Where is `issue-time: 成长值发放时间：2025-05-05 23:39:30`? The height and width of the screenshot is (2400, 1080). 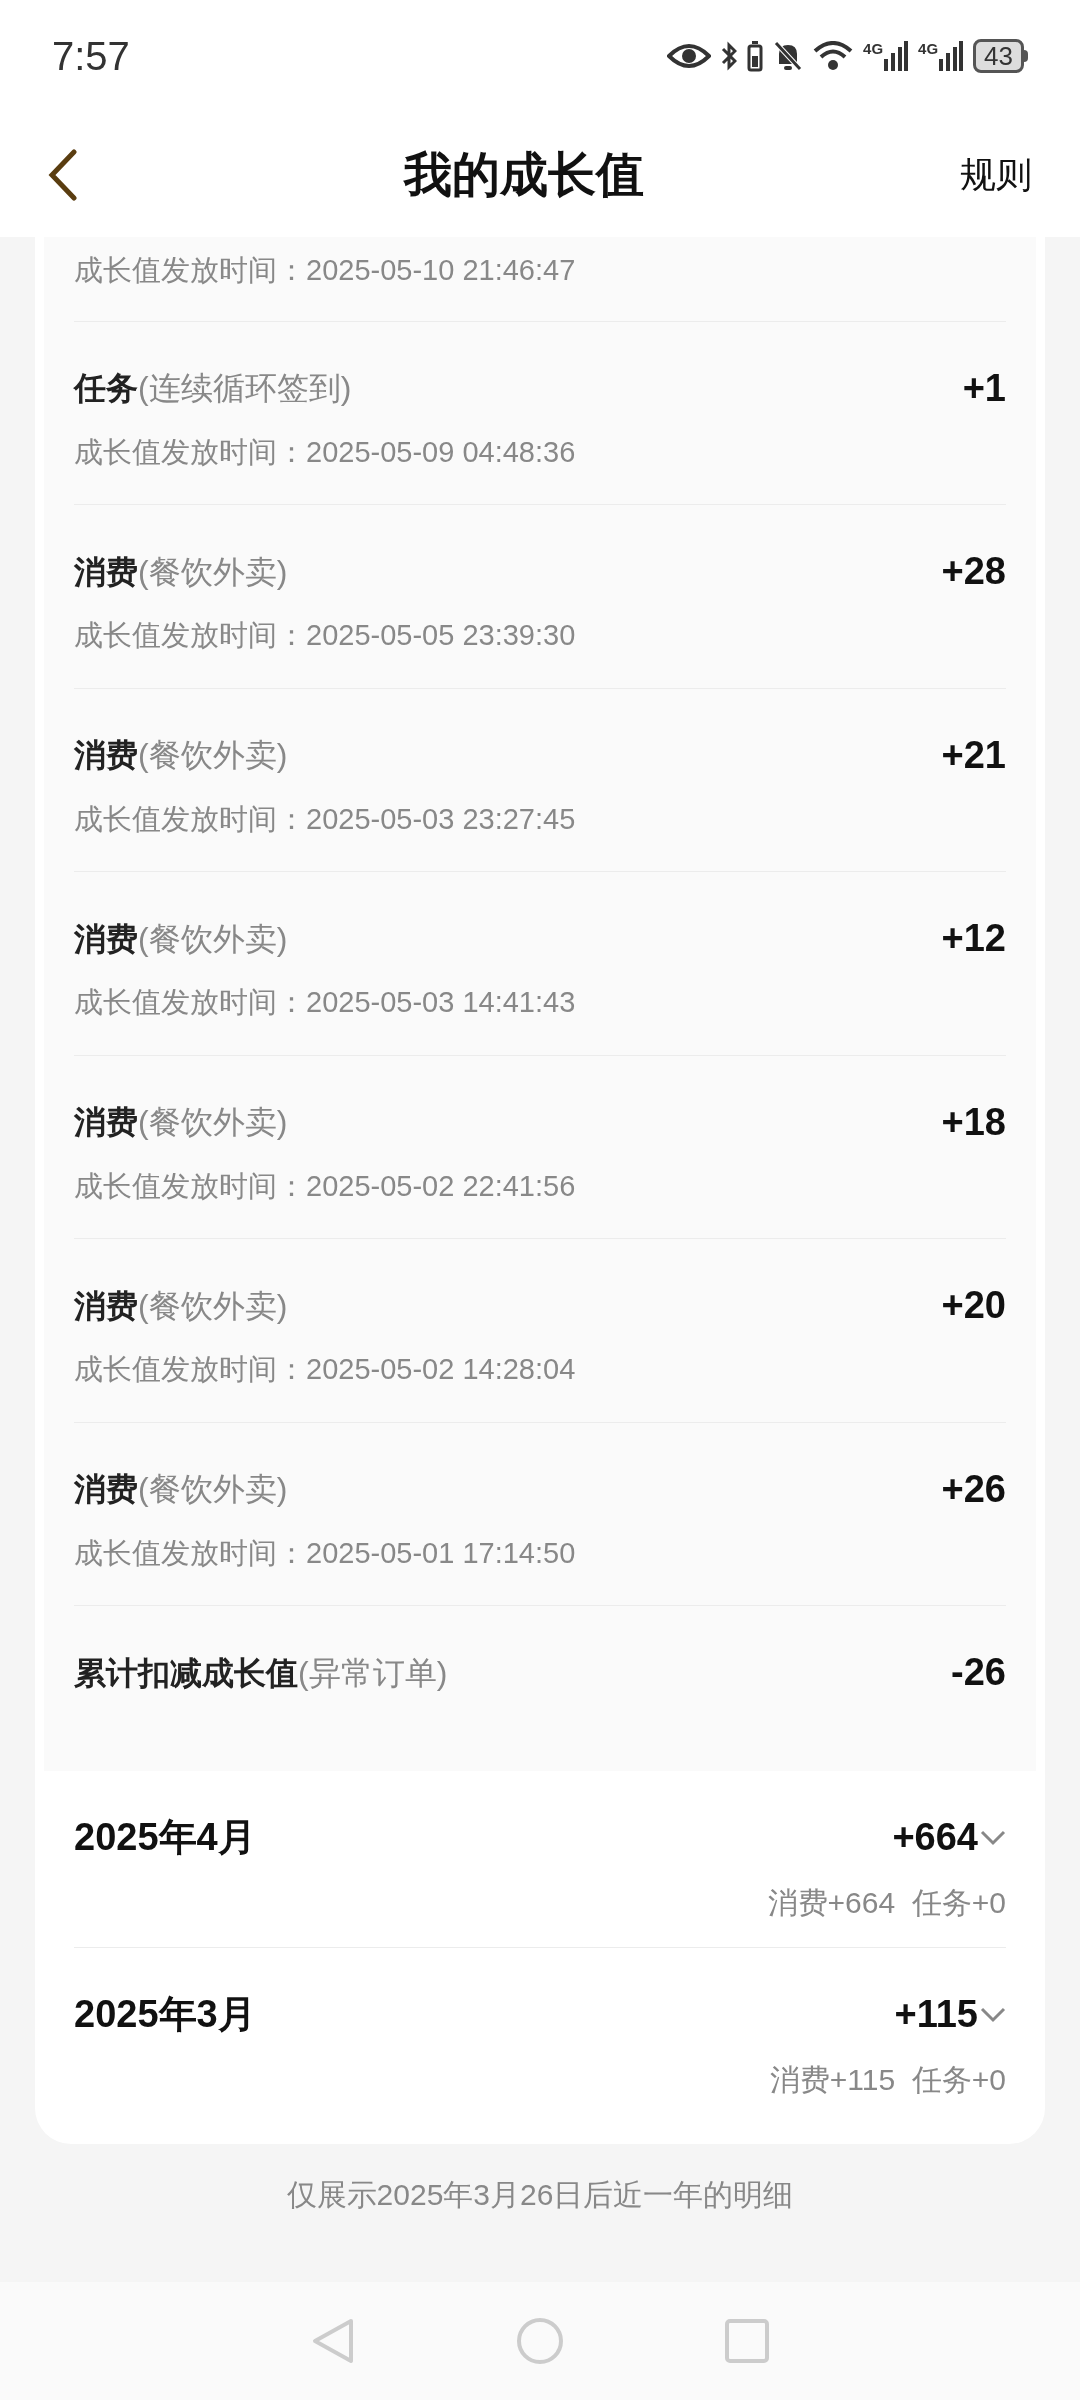 issue-time: 成长值发放时间：2025-05-05 23:39:30 is located at coordinates (325, 635).